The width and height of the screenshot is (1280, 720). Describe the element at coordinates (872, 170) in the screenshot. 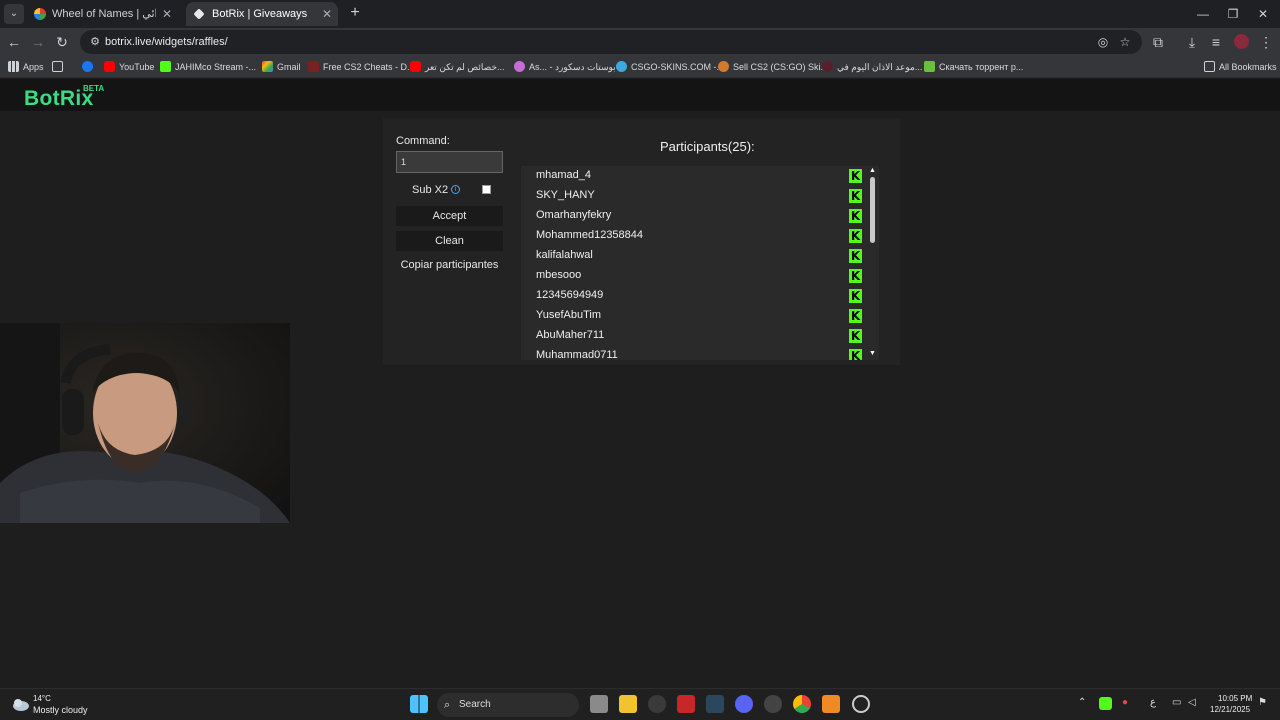

I see `scroll-up-icon: ▲` at that location.